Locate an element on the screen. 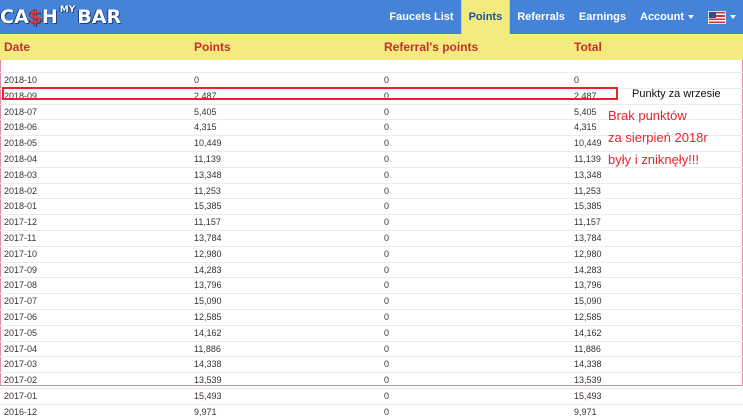  cell-points: 10,449 is located at coordinates (208, 143).